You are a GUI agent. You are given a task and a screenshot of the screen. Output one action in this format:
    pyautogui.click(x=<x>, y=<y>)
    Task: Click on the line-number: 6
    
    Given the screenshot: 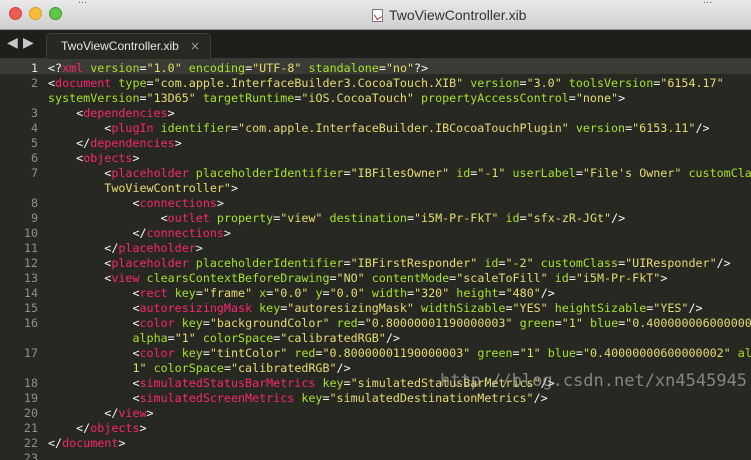 What is the action you would take?
    pyautogui.click(x=34, y=158)
    